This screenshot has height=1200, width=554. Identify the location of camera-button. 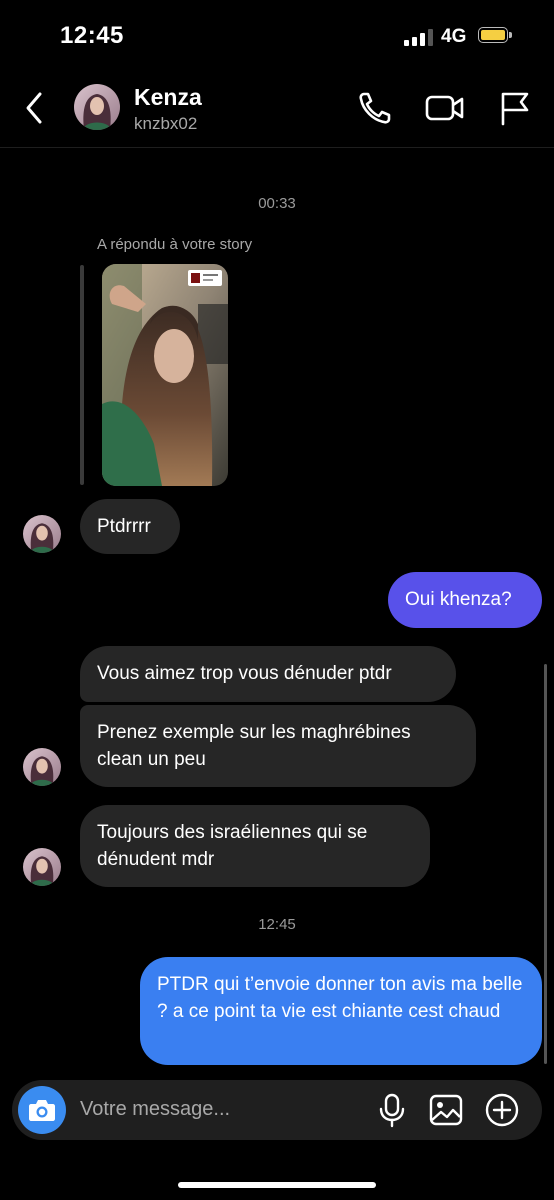
(42, 1110).